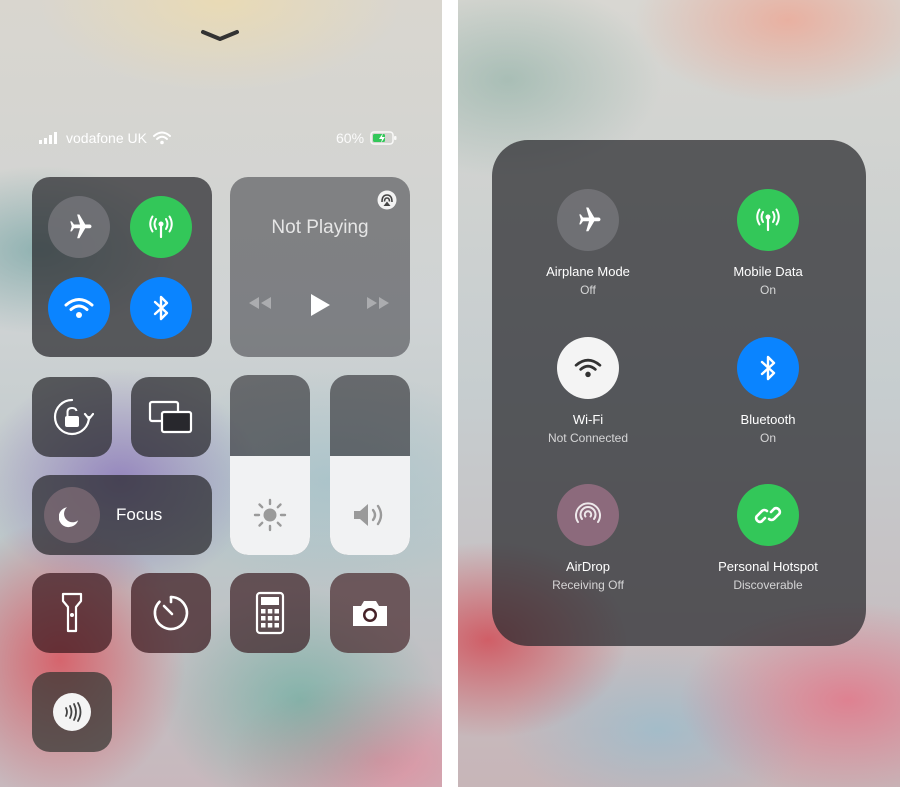  What do you see at coordinates (588, 429) in the screenshot?
I see `wifi-label: Wi-Fi Not Connected` at bounding box center [588, 429].